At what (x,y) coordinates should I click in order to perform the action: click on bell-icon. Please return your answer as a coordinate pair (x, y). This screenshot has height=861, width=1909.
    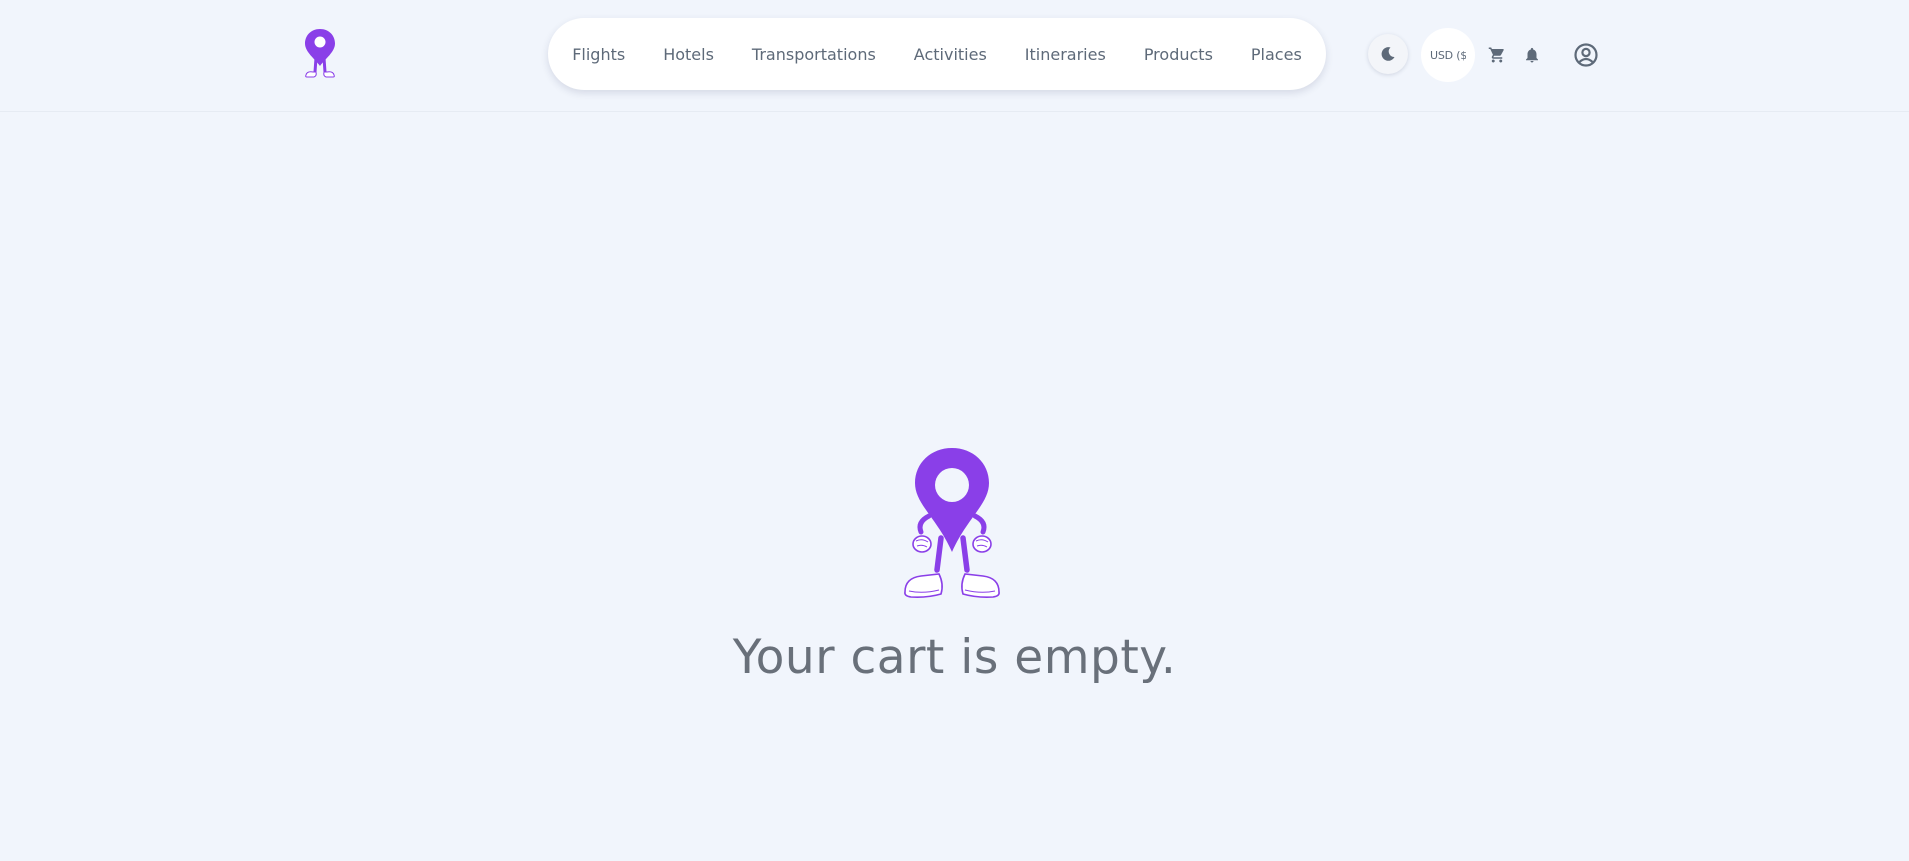
    Looking at the image, I should click on (1532, 55).